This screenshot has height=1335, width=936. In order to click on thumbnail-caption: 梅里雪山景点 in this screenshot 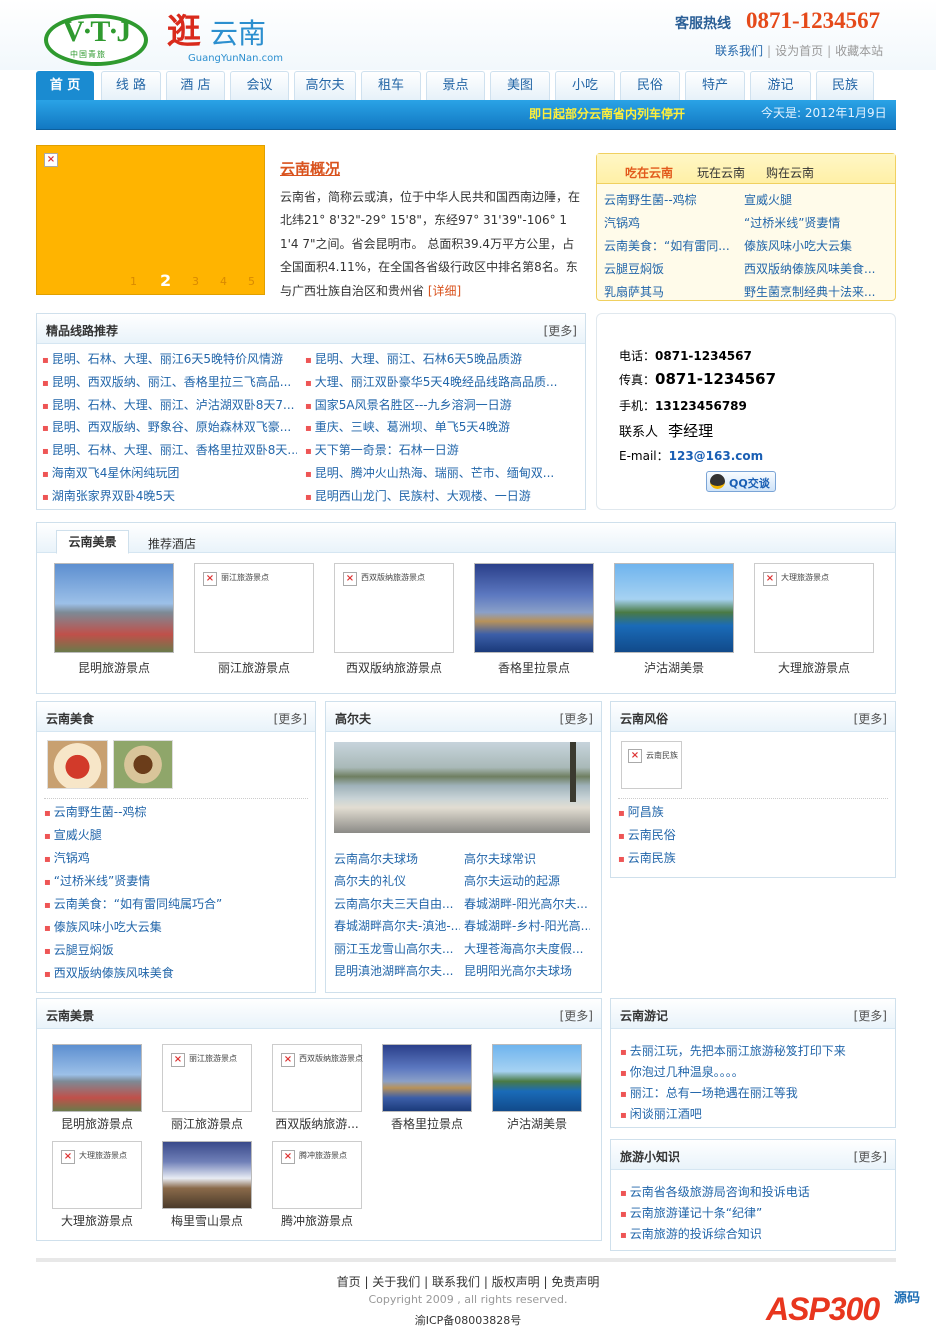, I will do `click(207, 1220)`.